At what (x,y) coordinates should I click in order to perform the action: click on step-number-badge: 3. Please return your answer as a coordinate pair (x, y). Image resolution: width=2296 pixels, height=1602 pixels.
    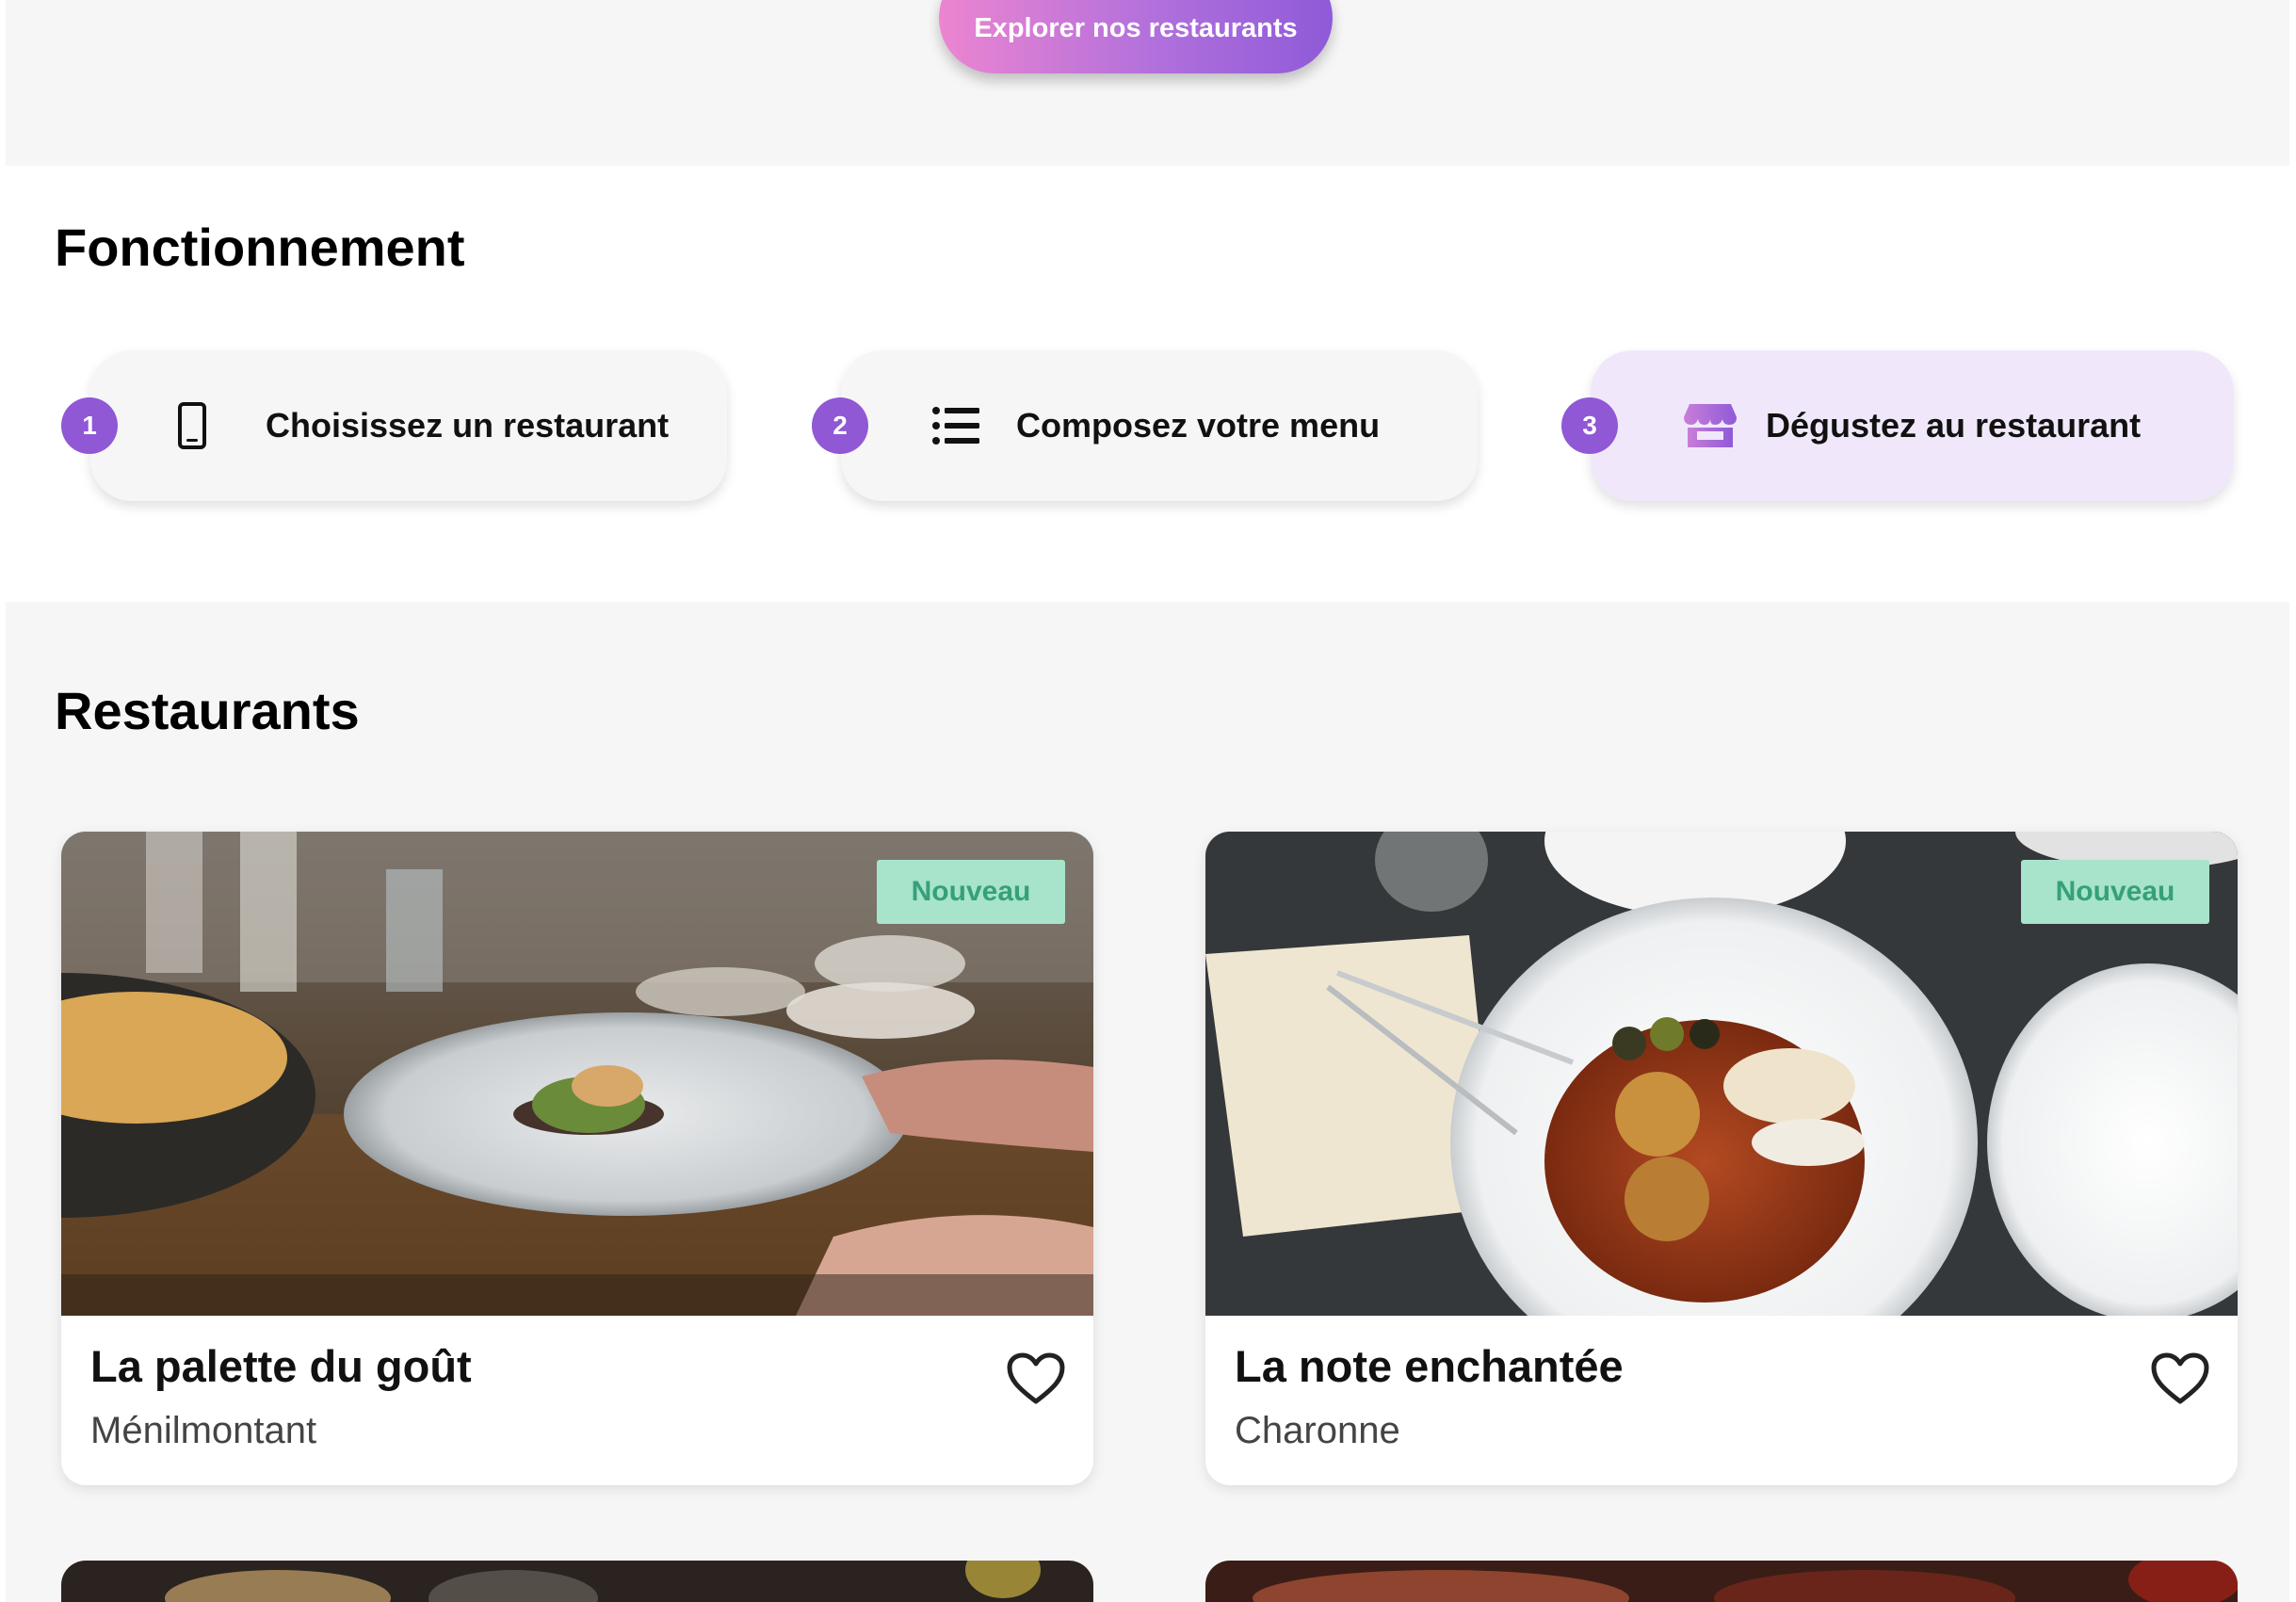
    Looking at the image, I should click on (1589, 425).